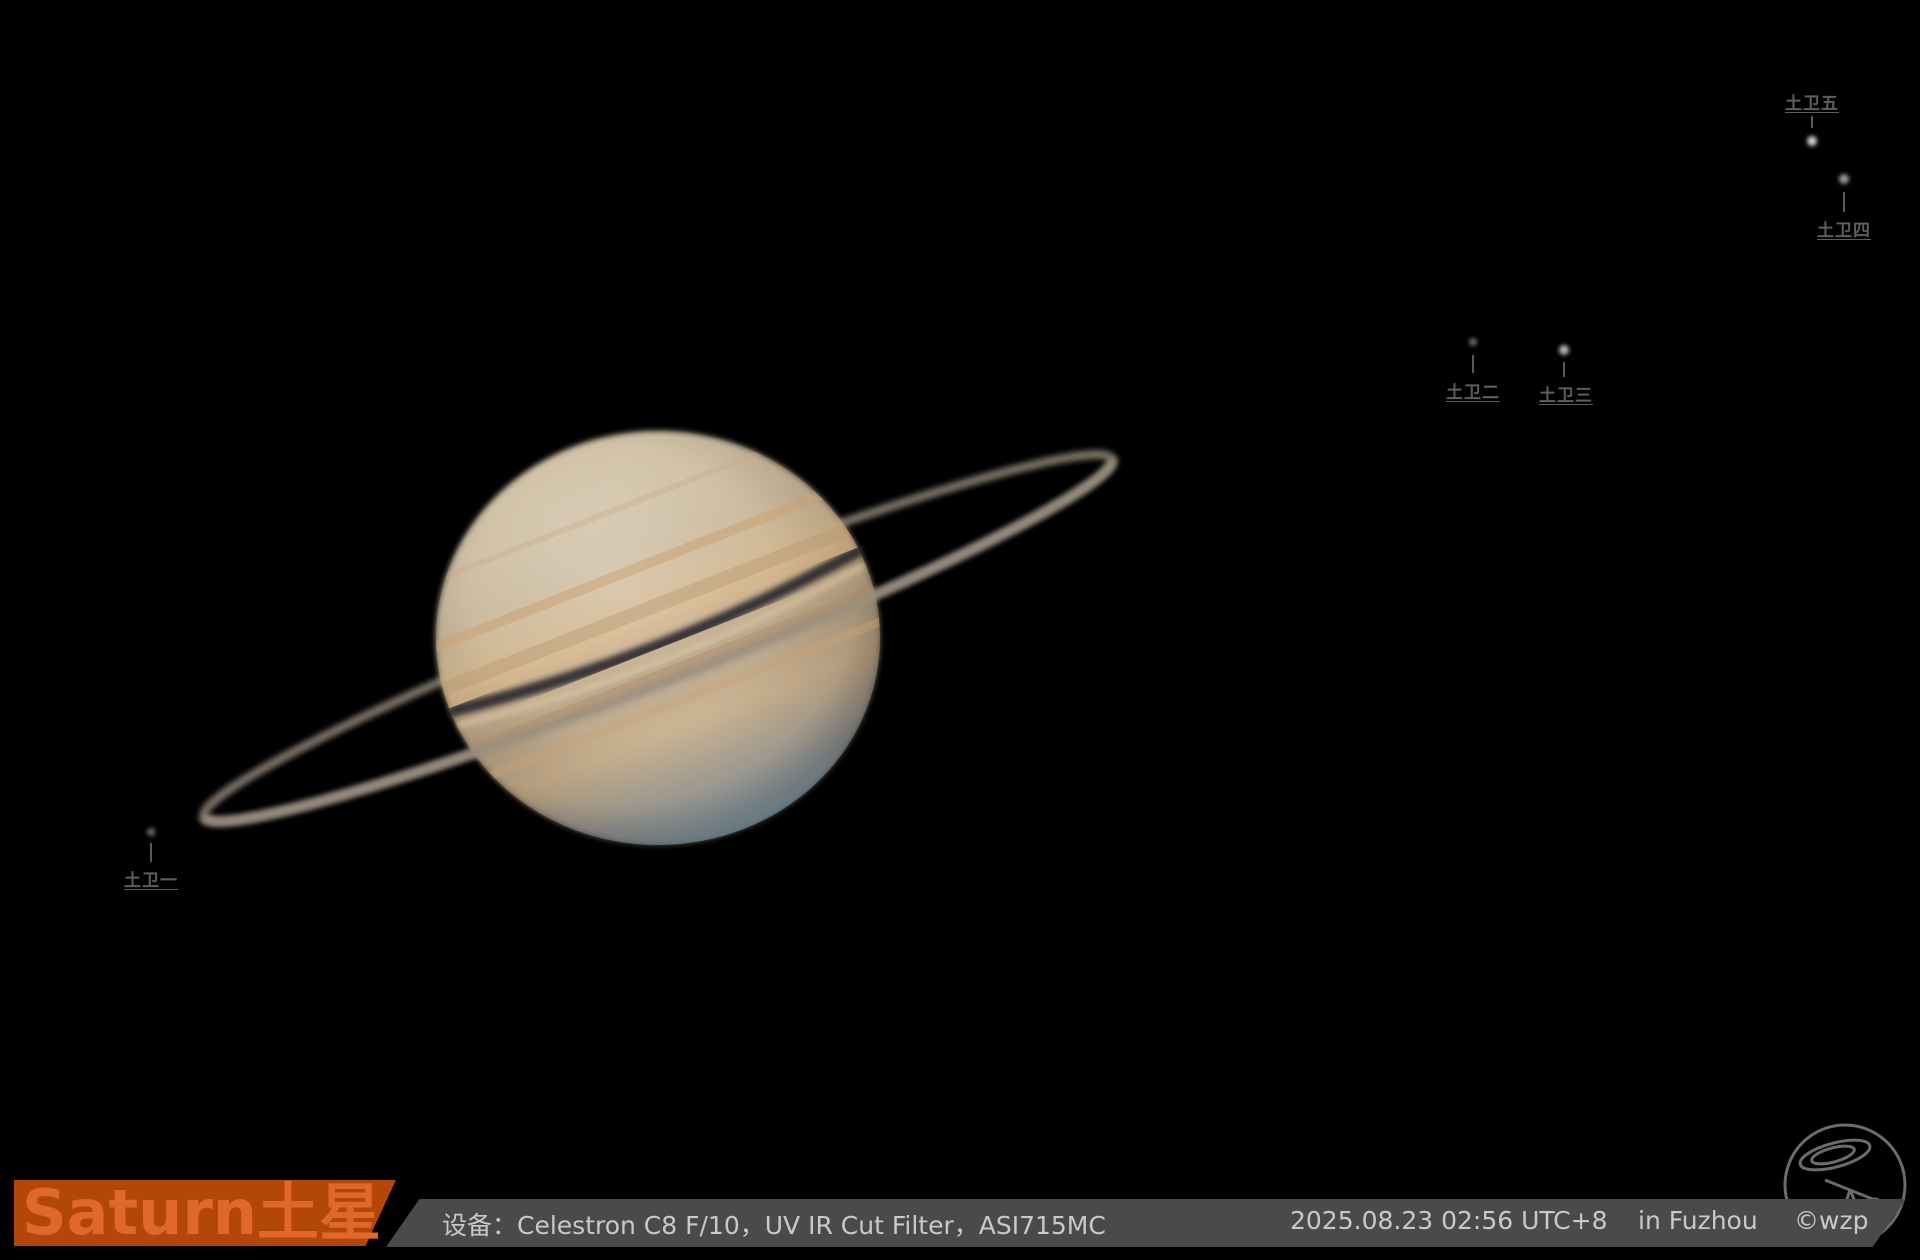 This screenshot has height=1260, width=1920. I want to click on moon-label-iapetus: 土卫五, so click(1812, 104).